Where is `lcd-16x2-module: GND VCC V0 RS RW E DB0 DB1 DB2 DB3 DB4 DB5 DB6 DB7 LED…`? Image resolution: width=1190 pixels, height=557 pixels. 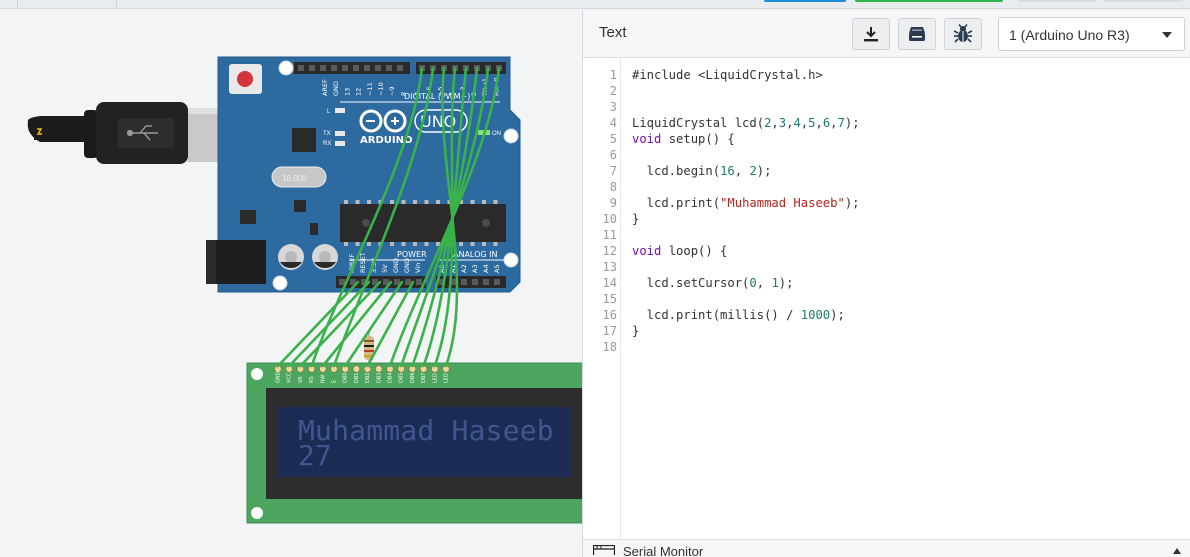
lcd-16x2-module: GND VCC V0 RS RW E DB0 DB1 DB2 DB3 DB4 DB5 DB6 DB7 LED… is located at coordinates (414, 443).